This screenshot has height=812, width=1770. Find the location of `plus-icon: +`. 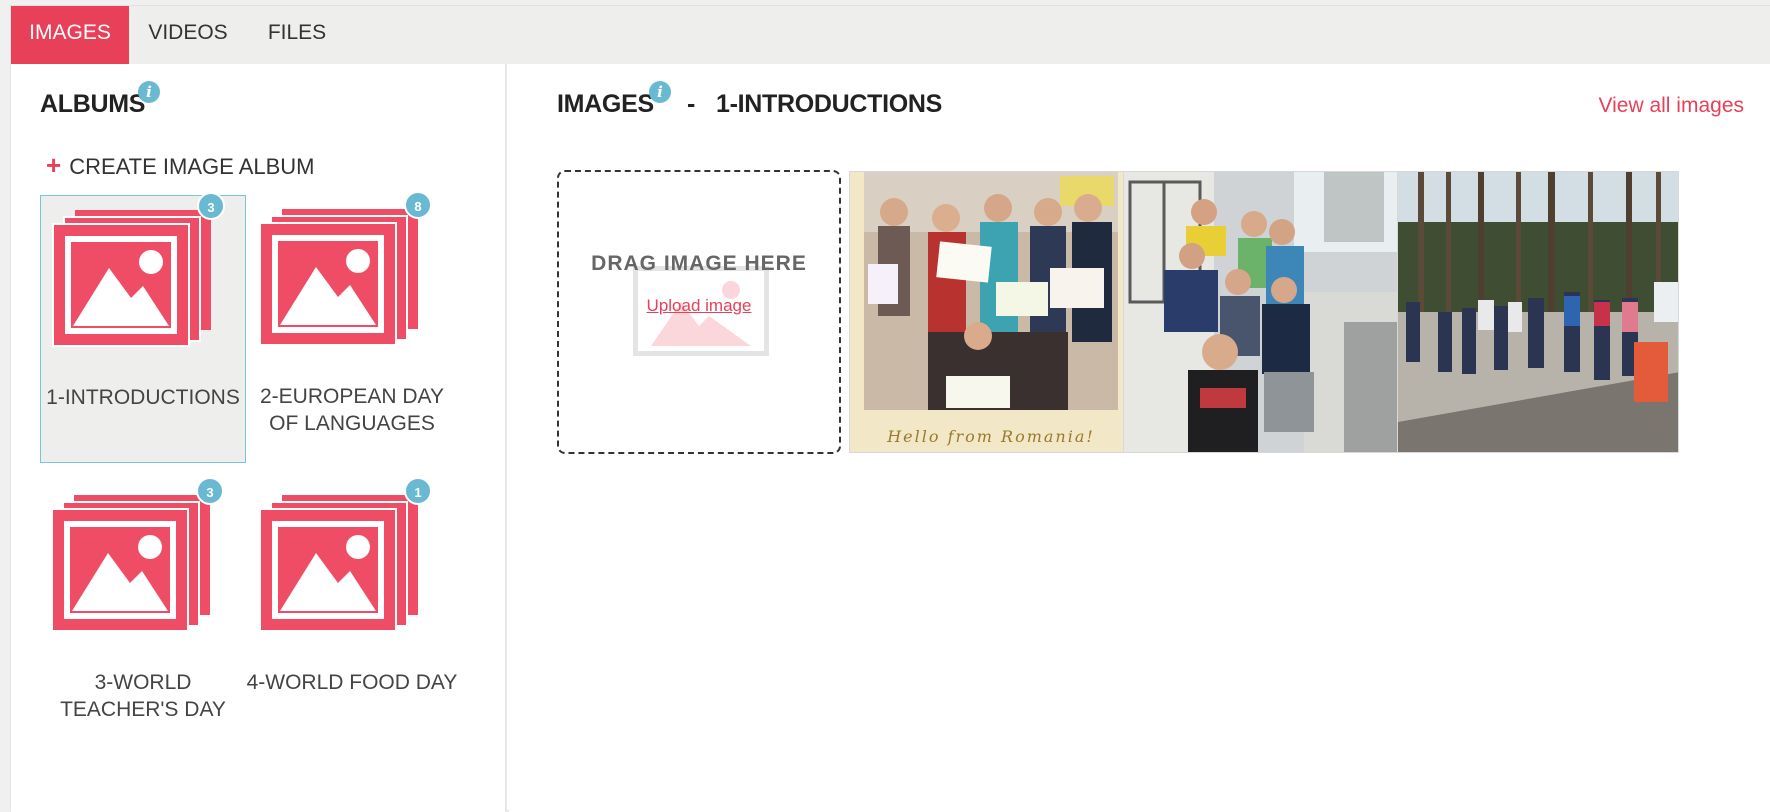

plus-icon: + is located at coordinates (54, 165).